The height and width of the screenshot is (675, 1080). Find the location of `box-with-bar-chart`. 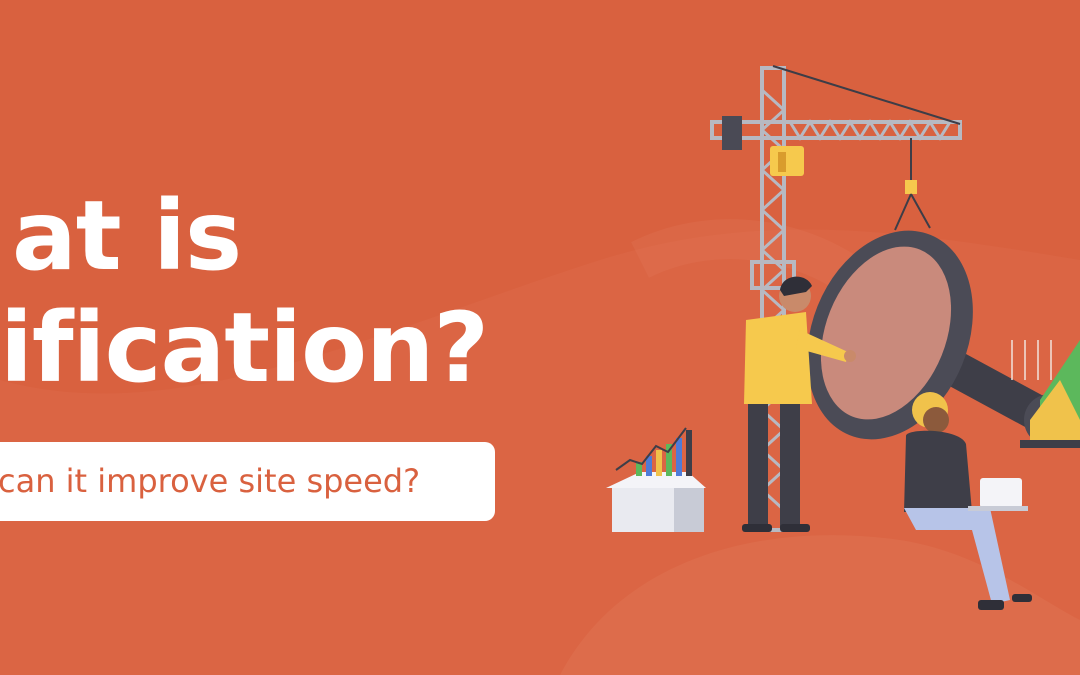

box-with-bar-chart is located at coordinates (656, 479).